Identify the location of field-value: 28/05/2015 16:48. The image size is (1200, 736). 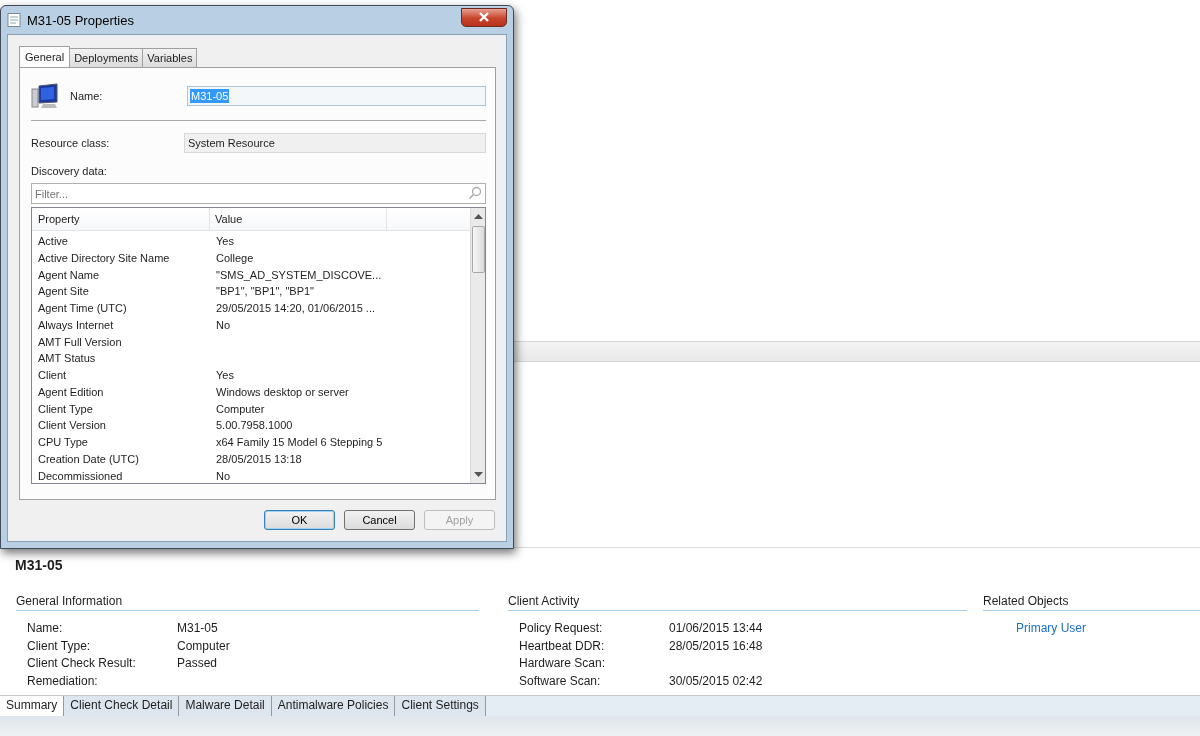
(716, 646).